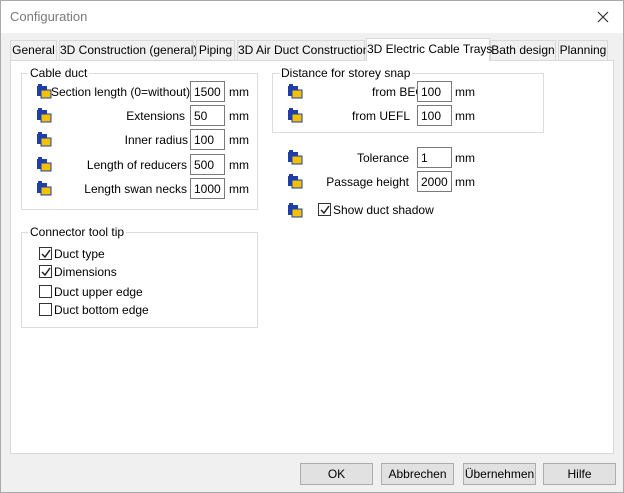  I want to click on tab-label: 3D Construction (general), so click(129, 50).